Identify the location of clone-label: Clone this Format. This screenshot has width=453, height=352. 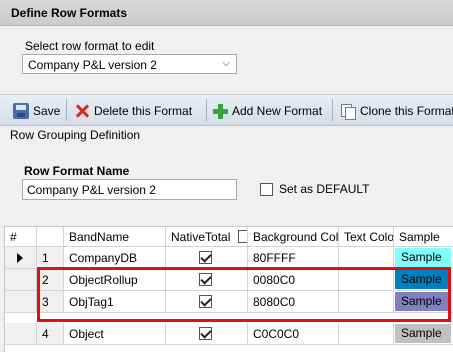
(406, 110).